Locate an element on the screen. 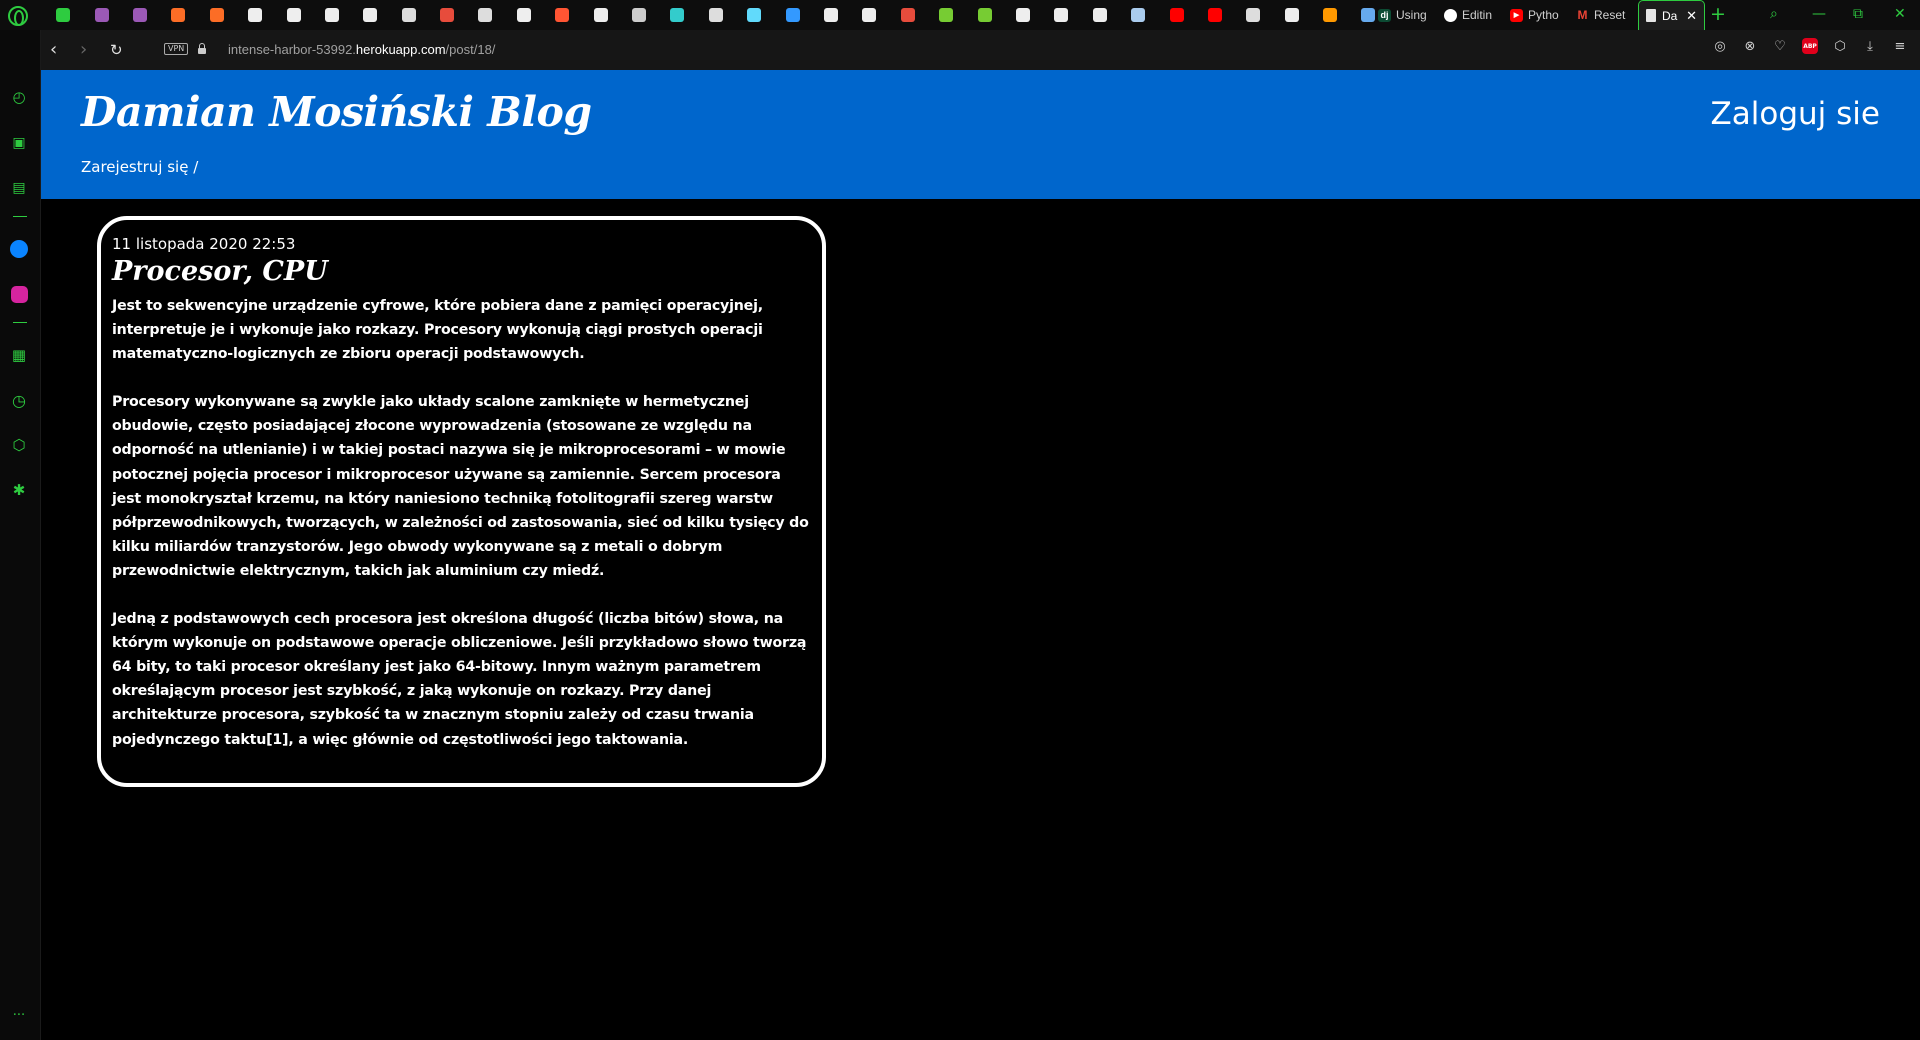 The height and width of the screenshot is (1040, 1920). tab-python: ▶ Pytho is located at coordinates (1537, 15).